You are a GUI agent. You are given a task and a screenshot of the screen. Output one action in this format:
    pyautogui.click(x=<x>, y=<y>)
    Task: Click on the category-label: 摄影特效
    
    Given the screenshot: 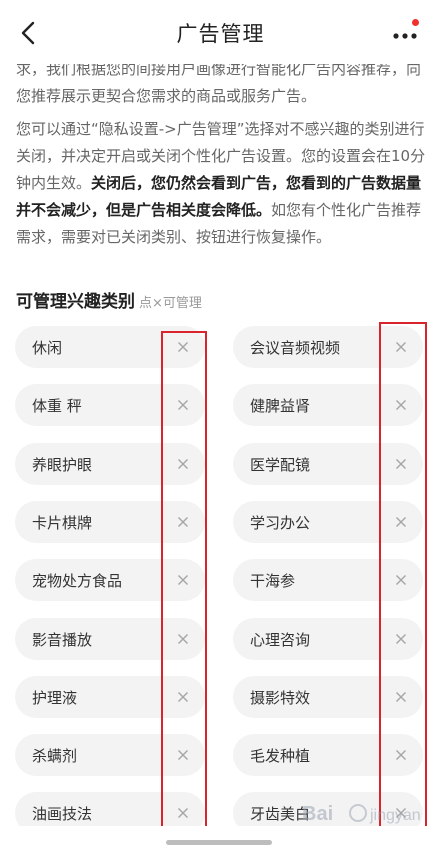 What is the action you would take?
    pyautogui.click(x=280, y=698)
    